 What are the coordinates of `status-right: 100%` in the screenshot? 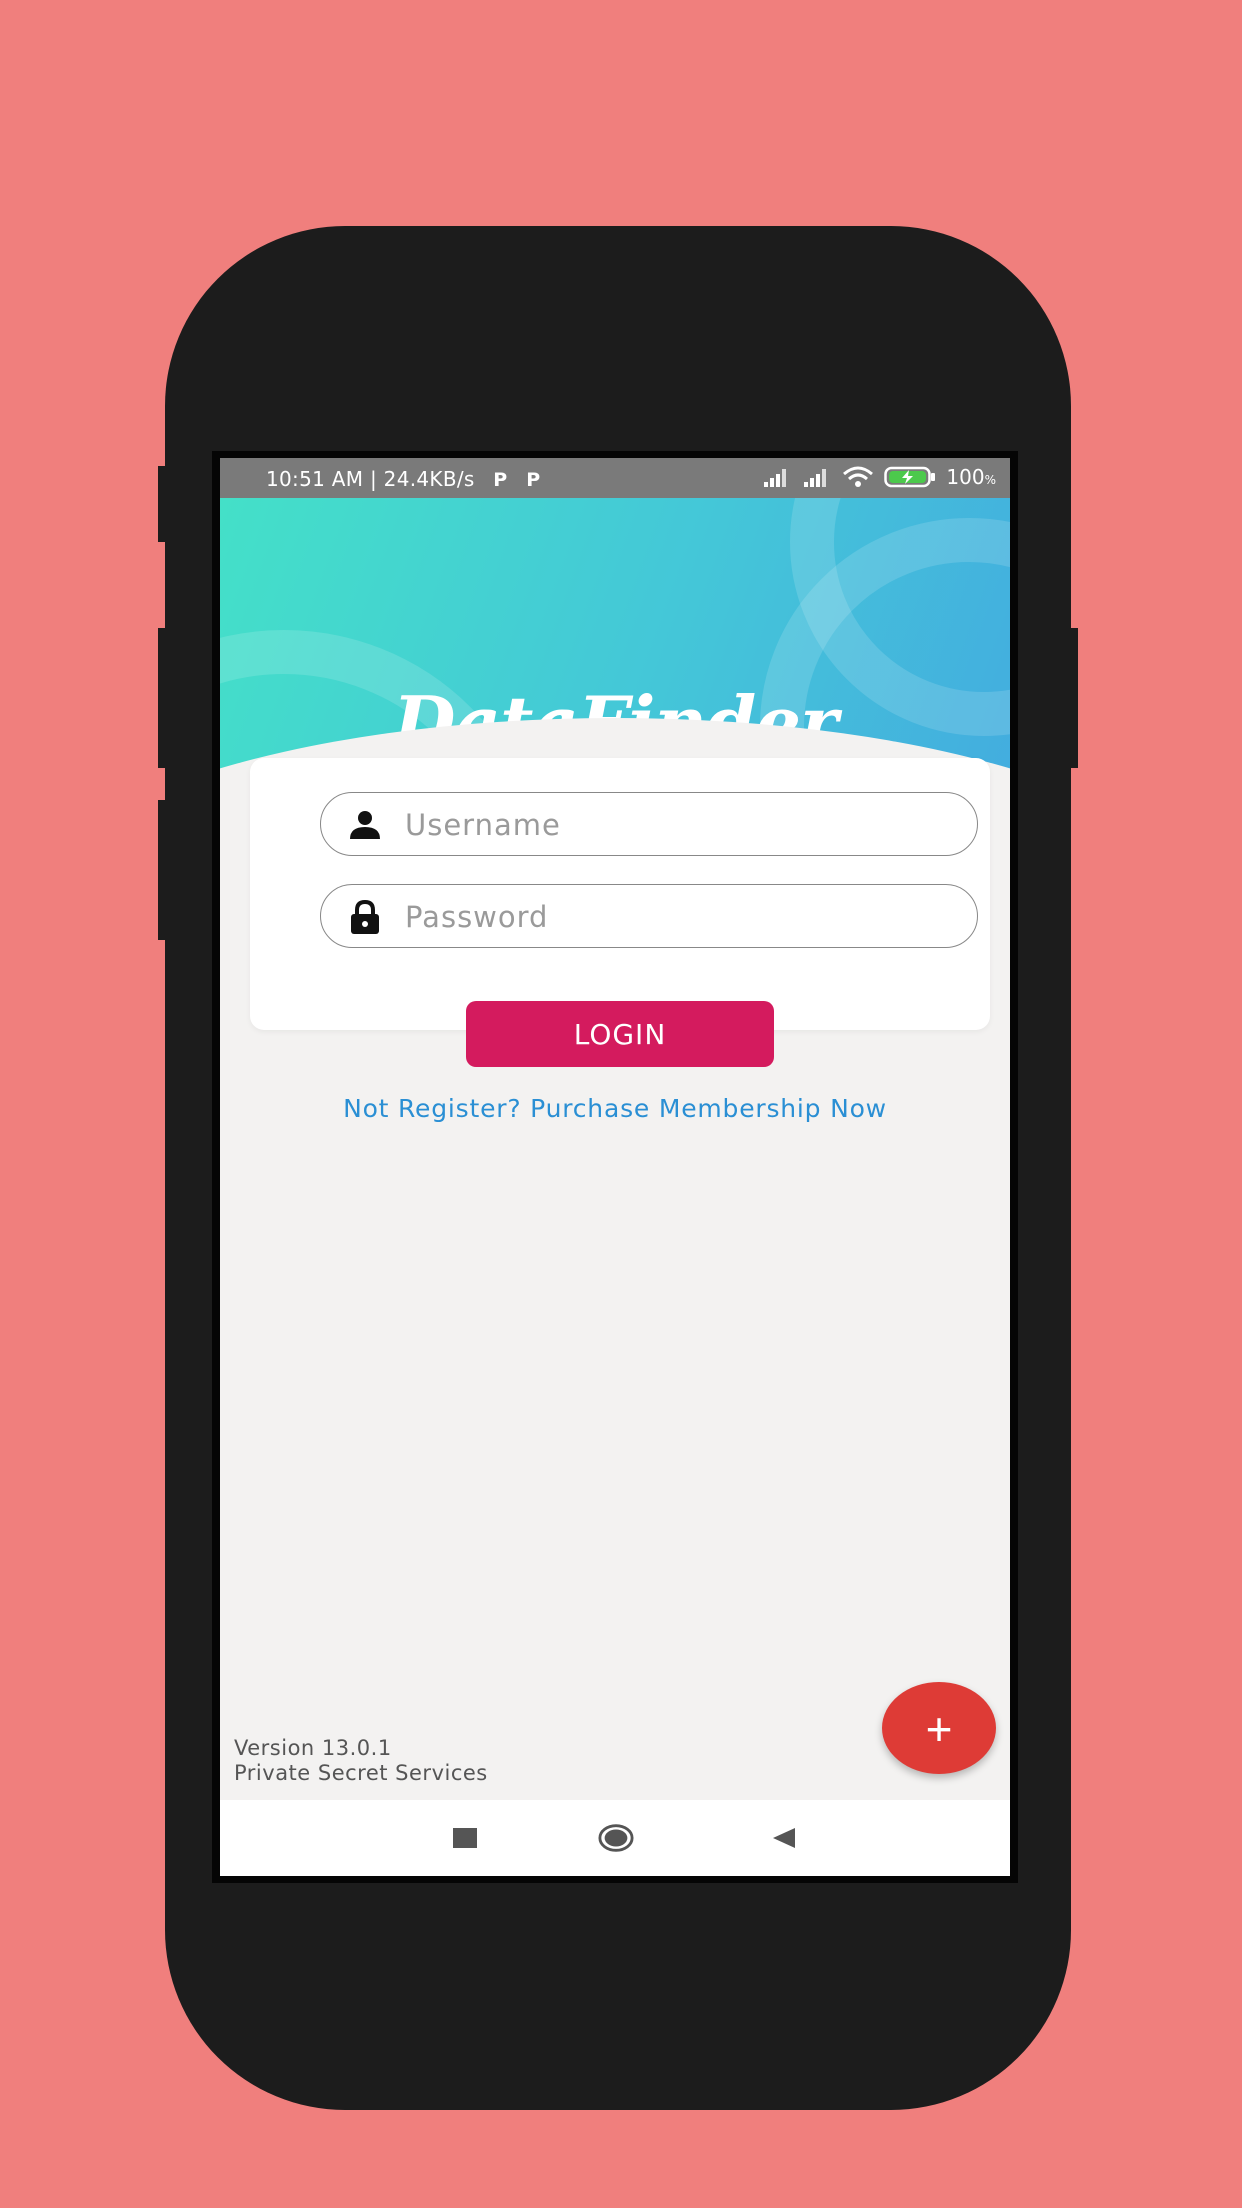 It's located at (879, 477).